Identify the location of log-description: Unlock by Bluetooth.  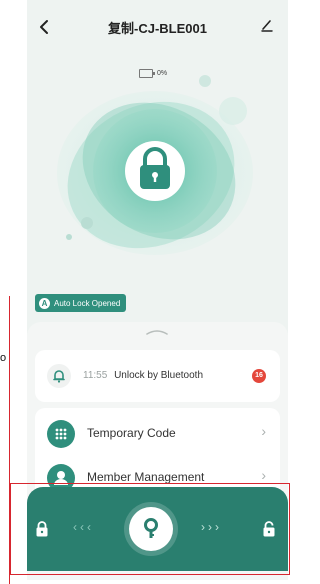
(159, 375).